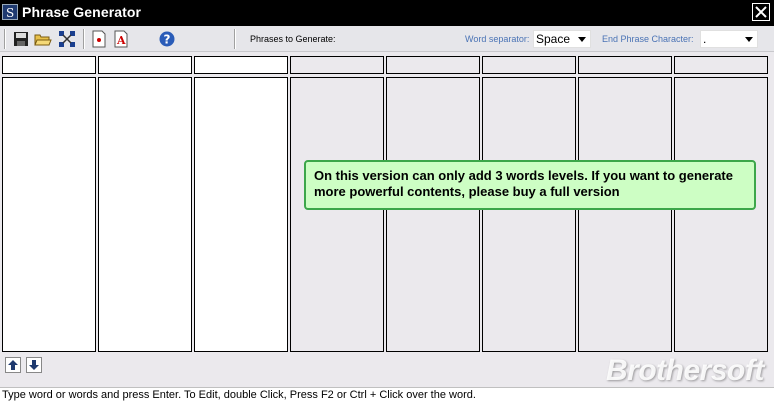  What do you see at coordinates (387, 13) in the screenshot?
I see `title-bar: S Phrase Generator` at bounding box center [387, 13].